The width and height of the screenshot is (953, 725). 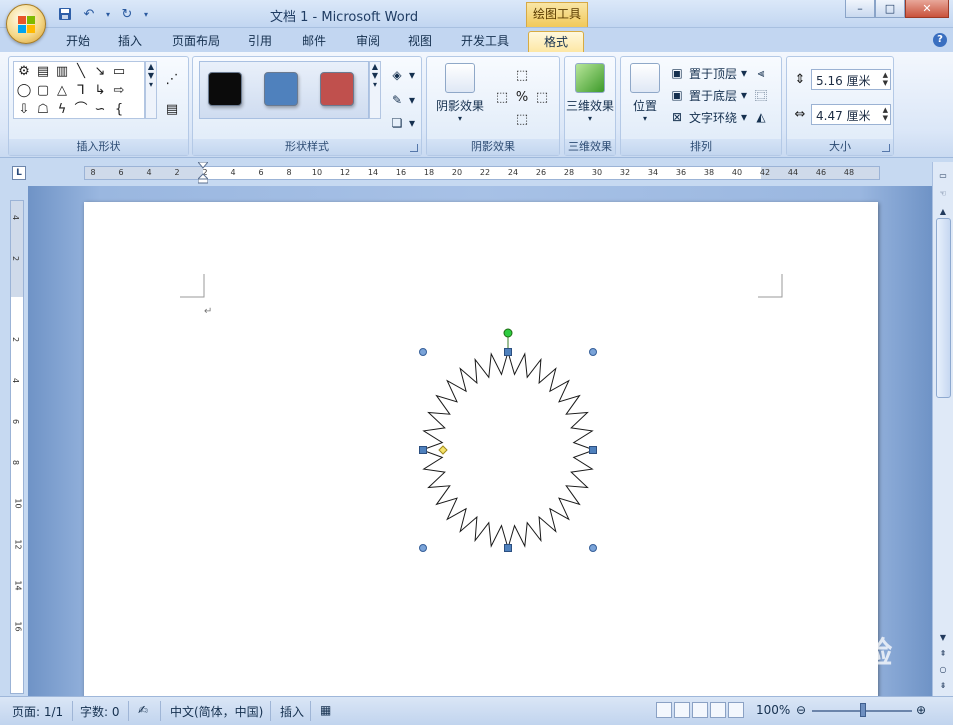 I want to click on style-gallery-scroll: ▲ ▼ ▾, so click(x=375, y=90).